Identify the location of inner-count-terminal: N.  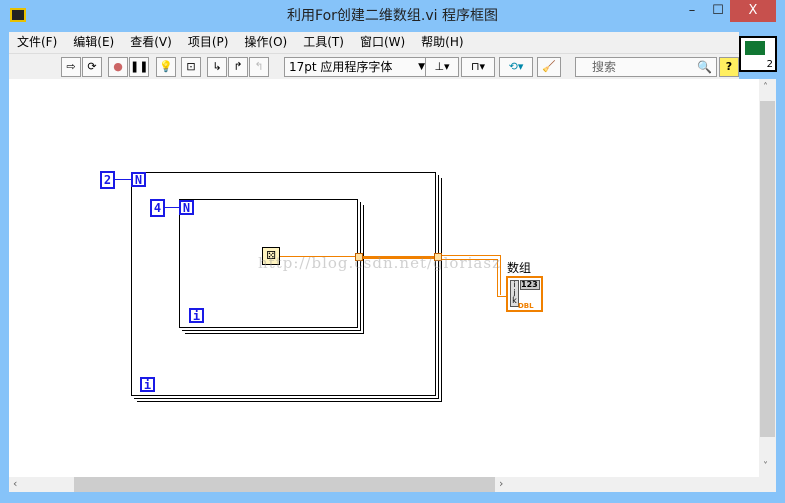
(186, 207).